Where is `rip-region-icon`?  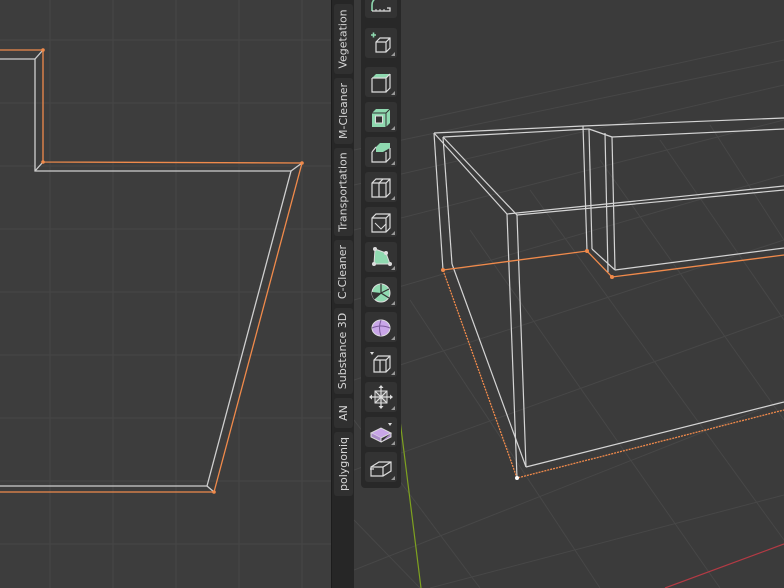 rip-region-icon is located at coordinates (381, 469).